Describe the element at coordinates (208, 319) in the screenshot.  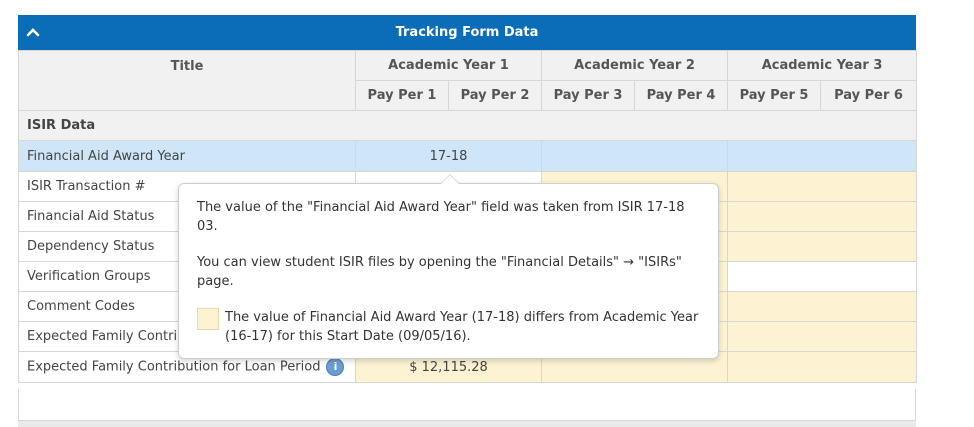
I see `highlight-swatch` at that location.